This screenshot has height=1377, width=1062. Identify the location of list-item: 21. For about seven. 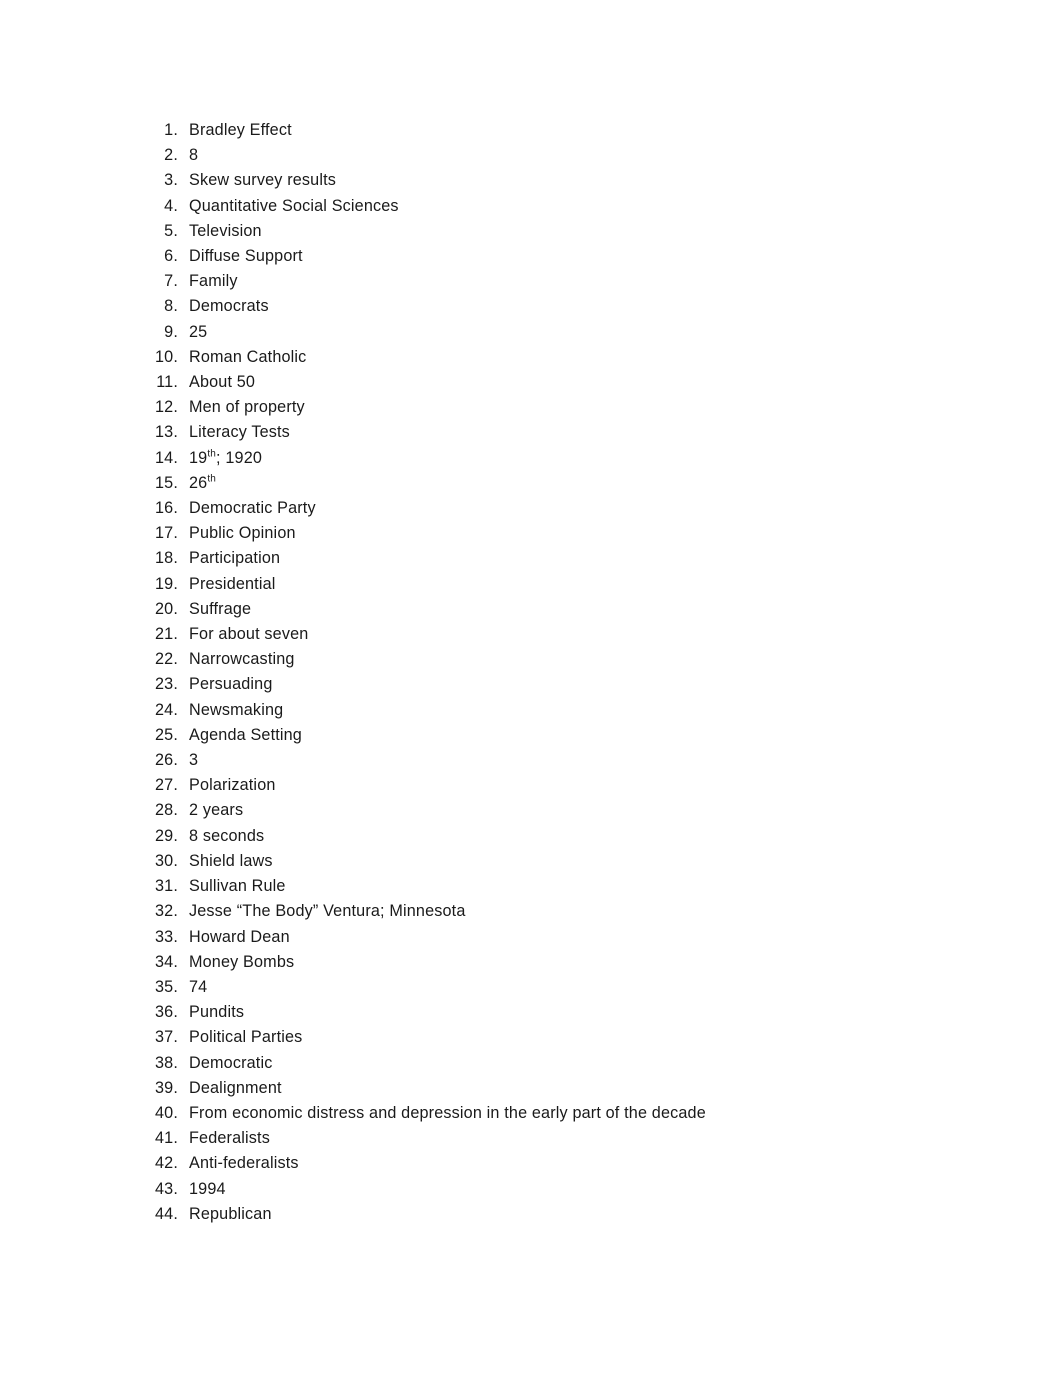
(531, 634).